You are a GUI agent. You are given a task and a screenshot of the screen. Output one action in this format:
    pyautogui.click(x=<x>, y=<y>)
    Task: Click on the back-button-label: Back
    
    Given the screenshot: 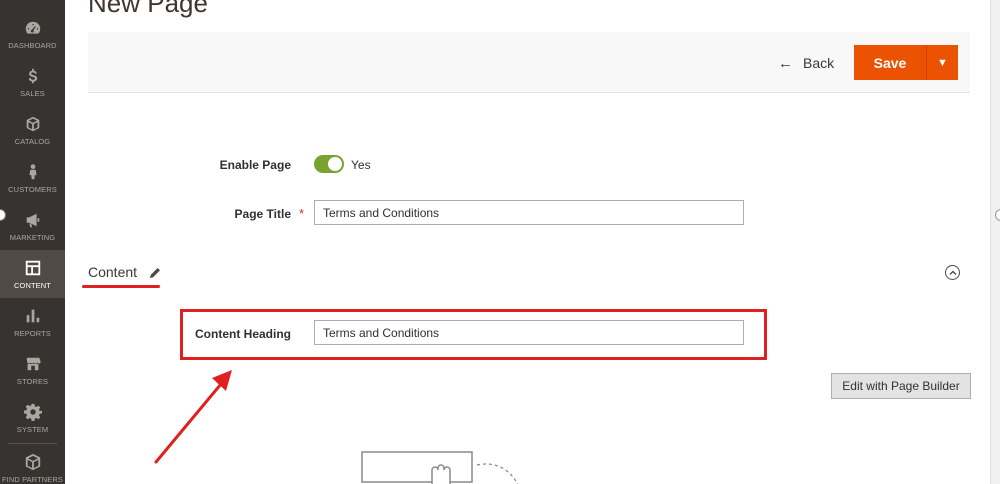 What is the action you would take?
    pyautogui.click(x=819, y=63)
    